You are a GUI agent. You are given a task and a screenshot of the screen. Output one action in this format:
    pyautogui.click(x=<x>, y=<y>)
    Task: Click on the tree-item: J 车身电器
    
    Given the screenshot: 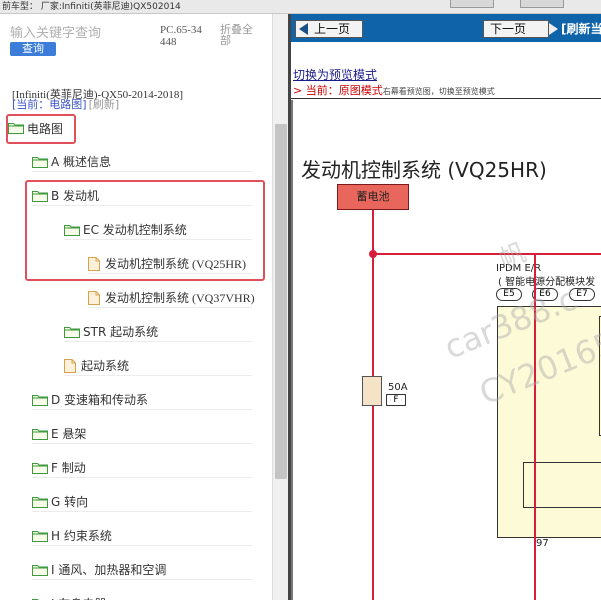 What is the action you would take?
    pyautogui.click(x=142, y=597)
    